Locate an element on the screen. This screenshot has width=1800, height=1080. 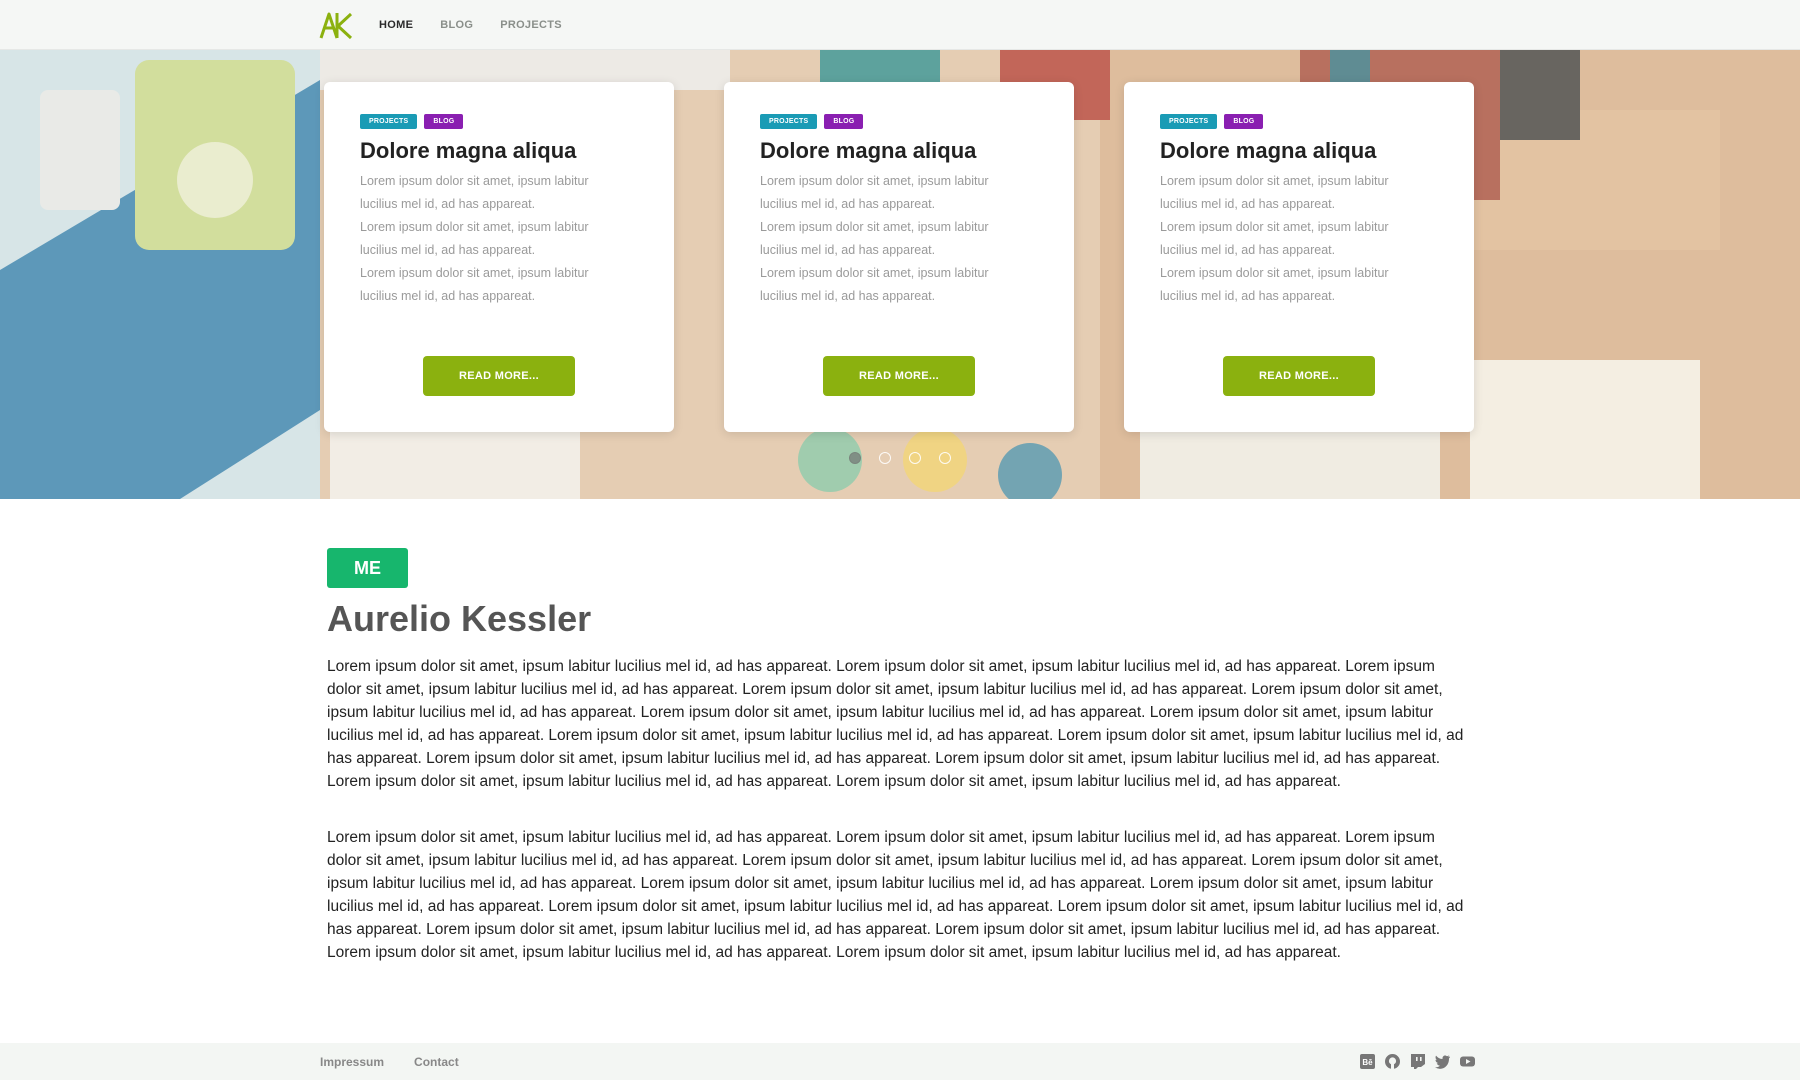
twitch-icon is located at coordinates (1417, 1061).